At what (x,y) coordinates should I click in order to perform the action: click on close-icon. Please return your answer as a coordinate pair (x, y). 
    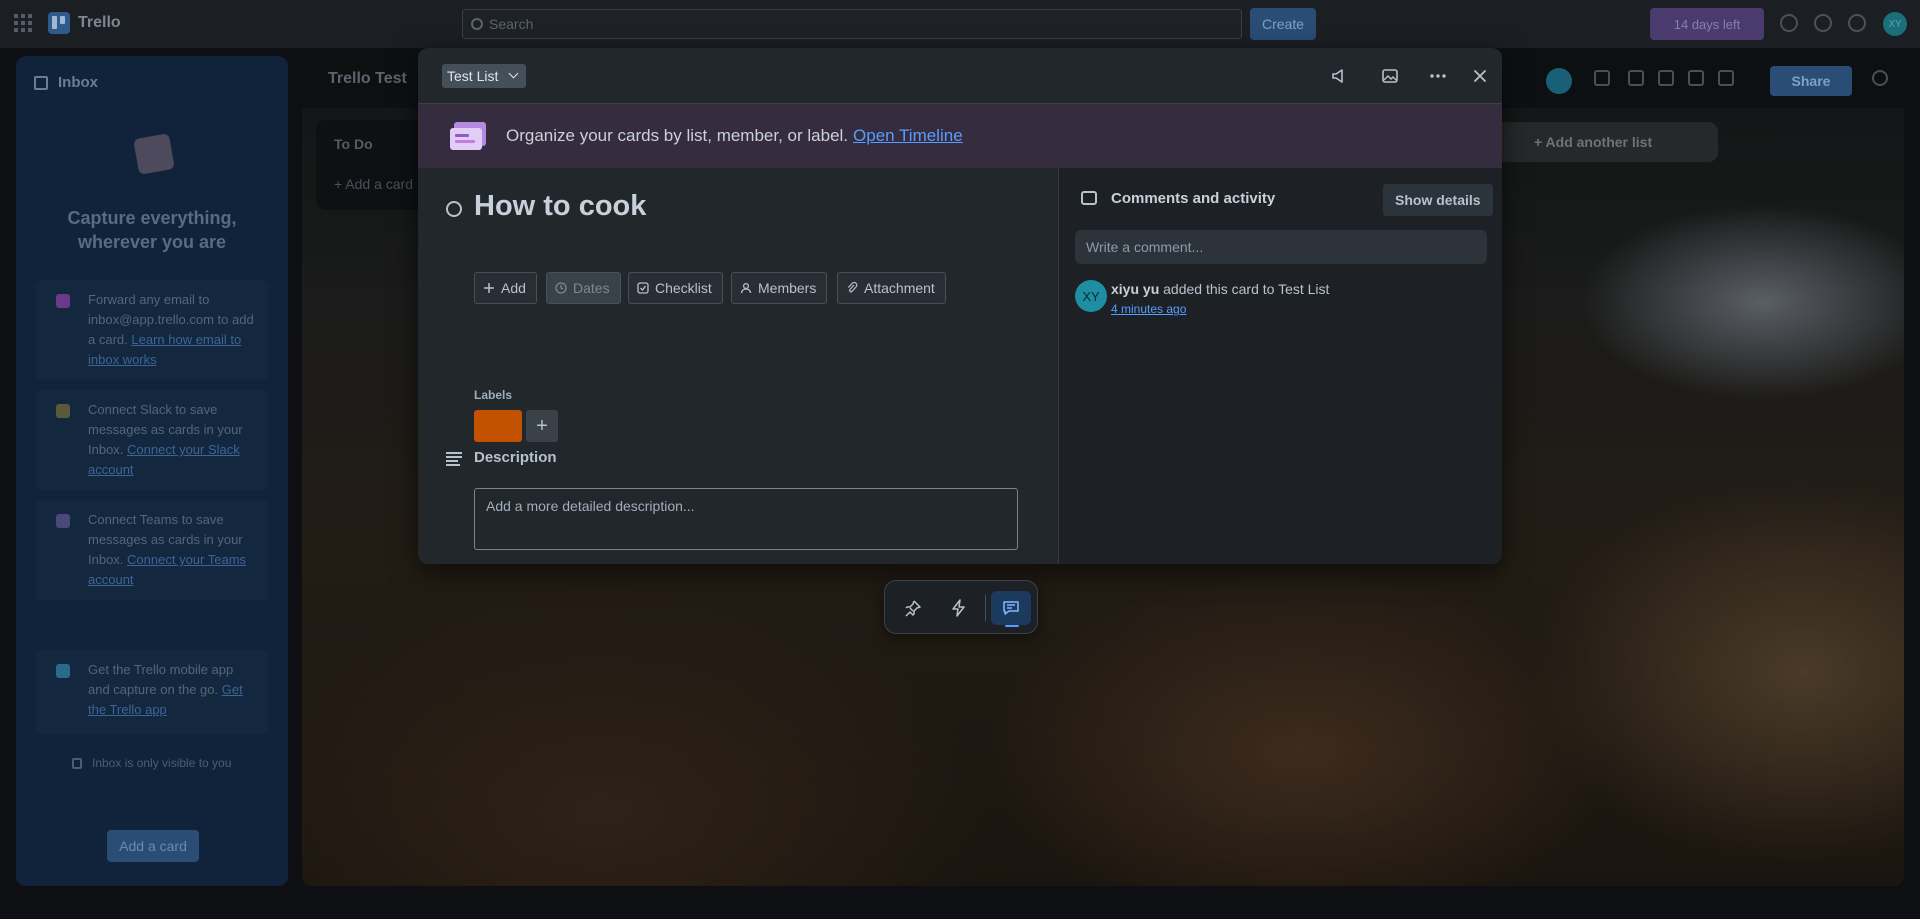
    Looking at the image, I should click on (1480, 76).